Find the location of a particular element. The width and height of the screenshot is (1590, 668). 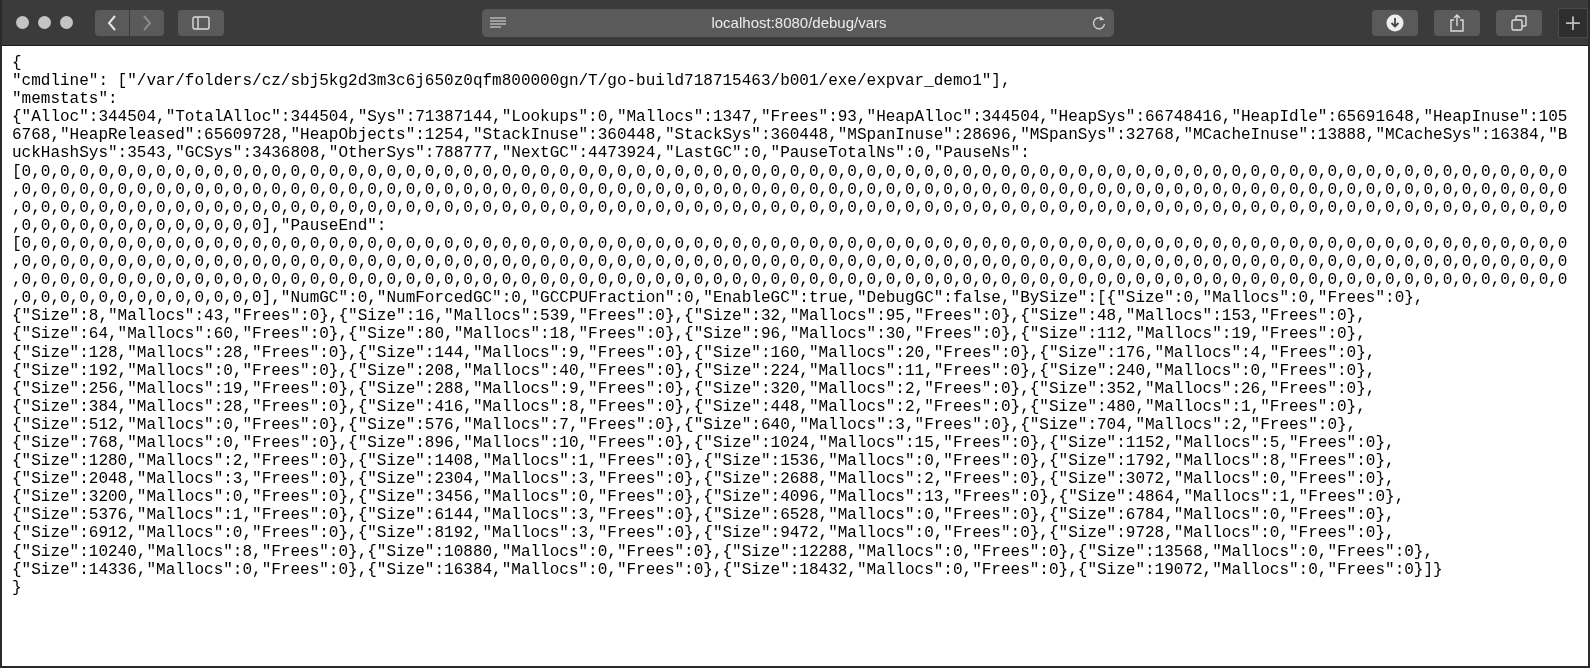

json-line: {"Size":2048,"Mallocs":3,"Frees":0},{"Size":2304,"Mallocs":3,"Frees":0},{"Size":2688,"Mallocs":2,"Frees":0},{"Size":3072,"Mallocs":0,"Frees":0}, is located at coordinates (703, 479).